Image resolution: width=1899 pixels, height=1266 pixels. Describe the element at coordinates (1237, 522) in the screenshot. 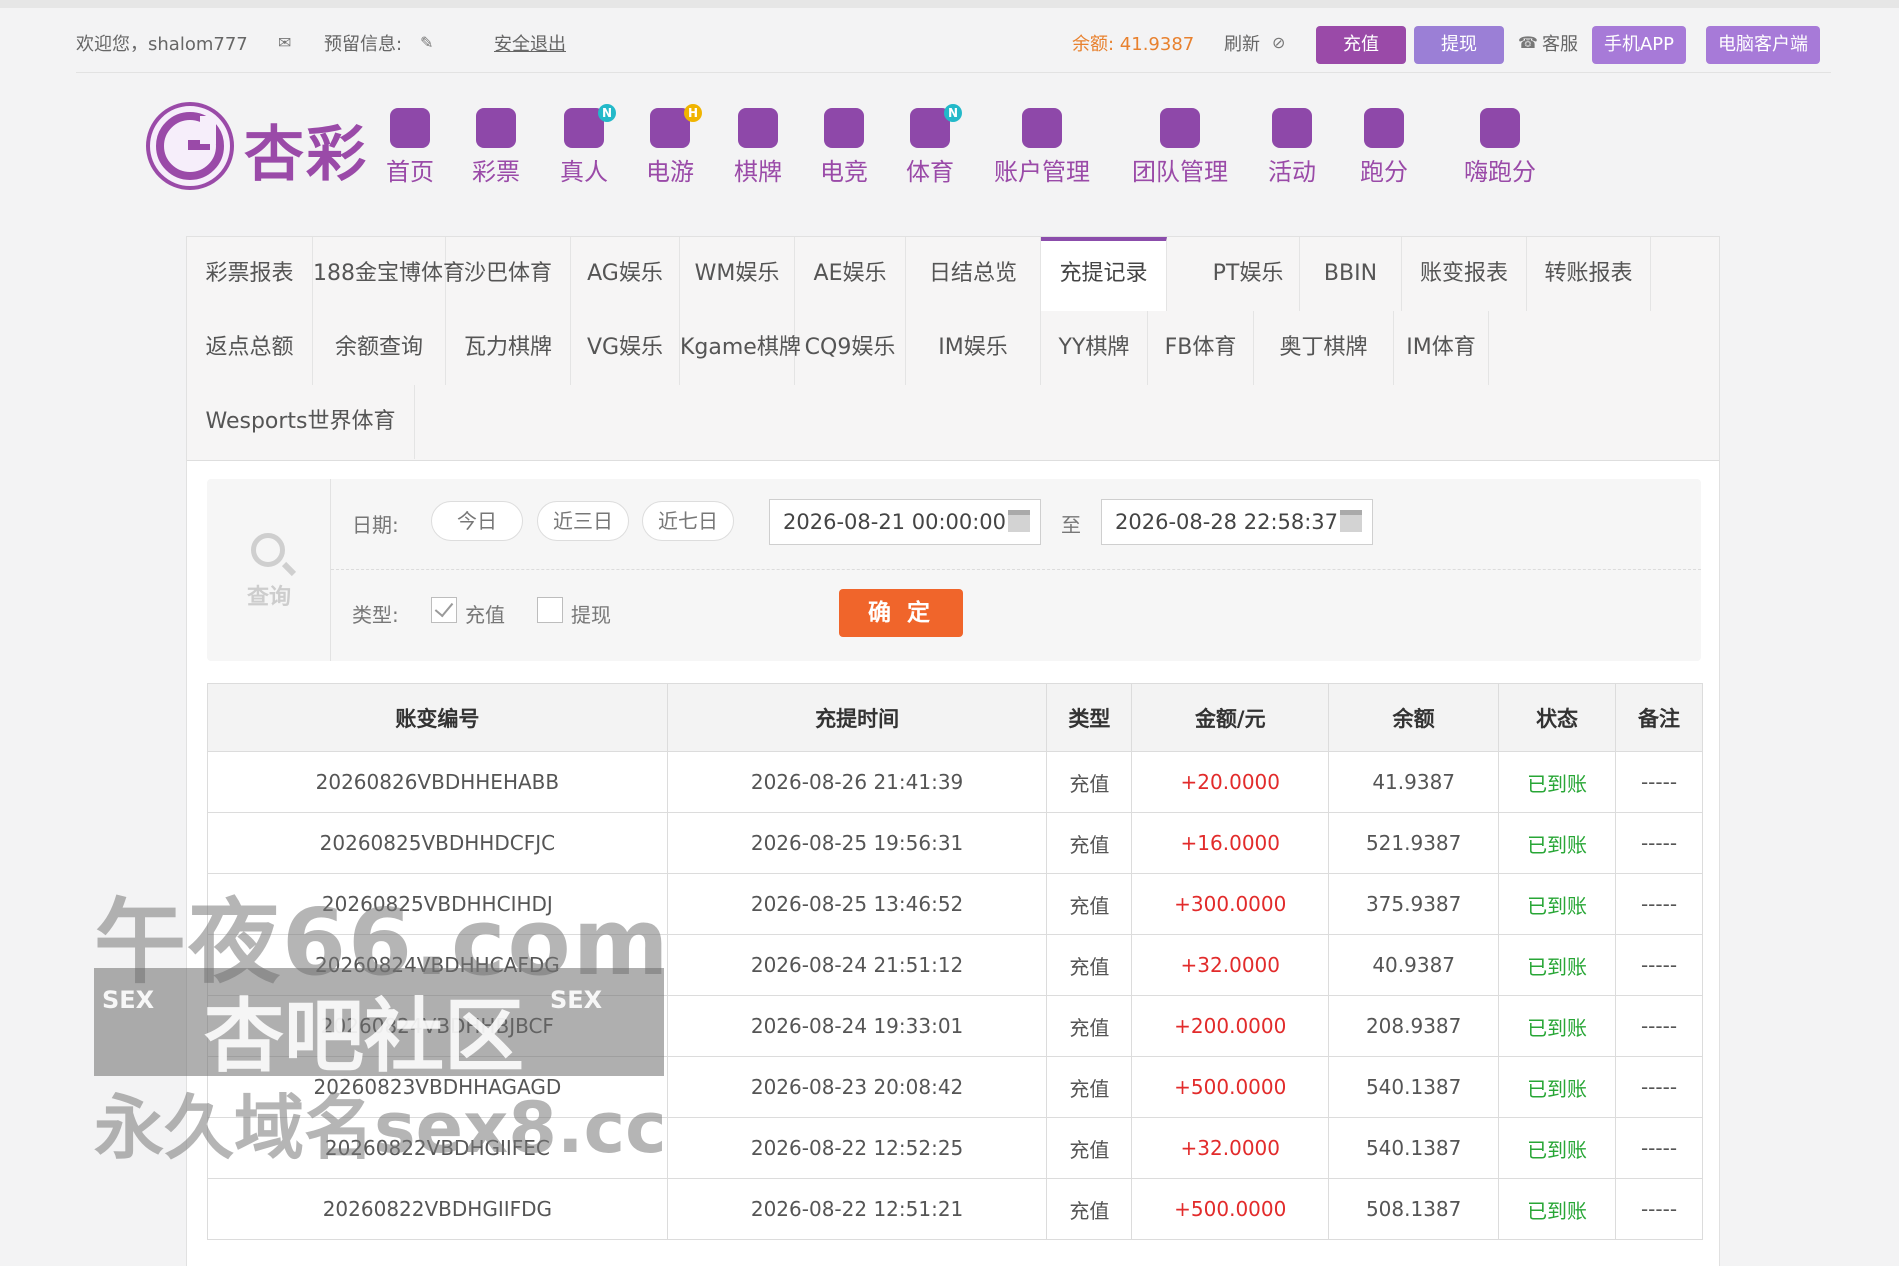

I see `end-date-input: 2026-08-28 22:58:37` at that location.